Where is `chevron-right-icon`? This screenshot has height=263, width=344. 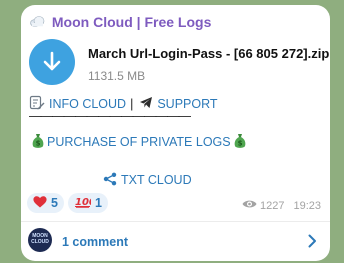
chevron-right-icon is located at coordinates (312, 243).